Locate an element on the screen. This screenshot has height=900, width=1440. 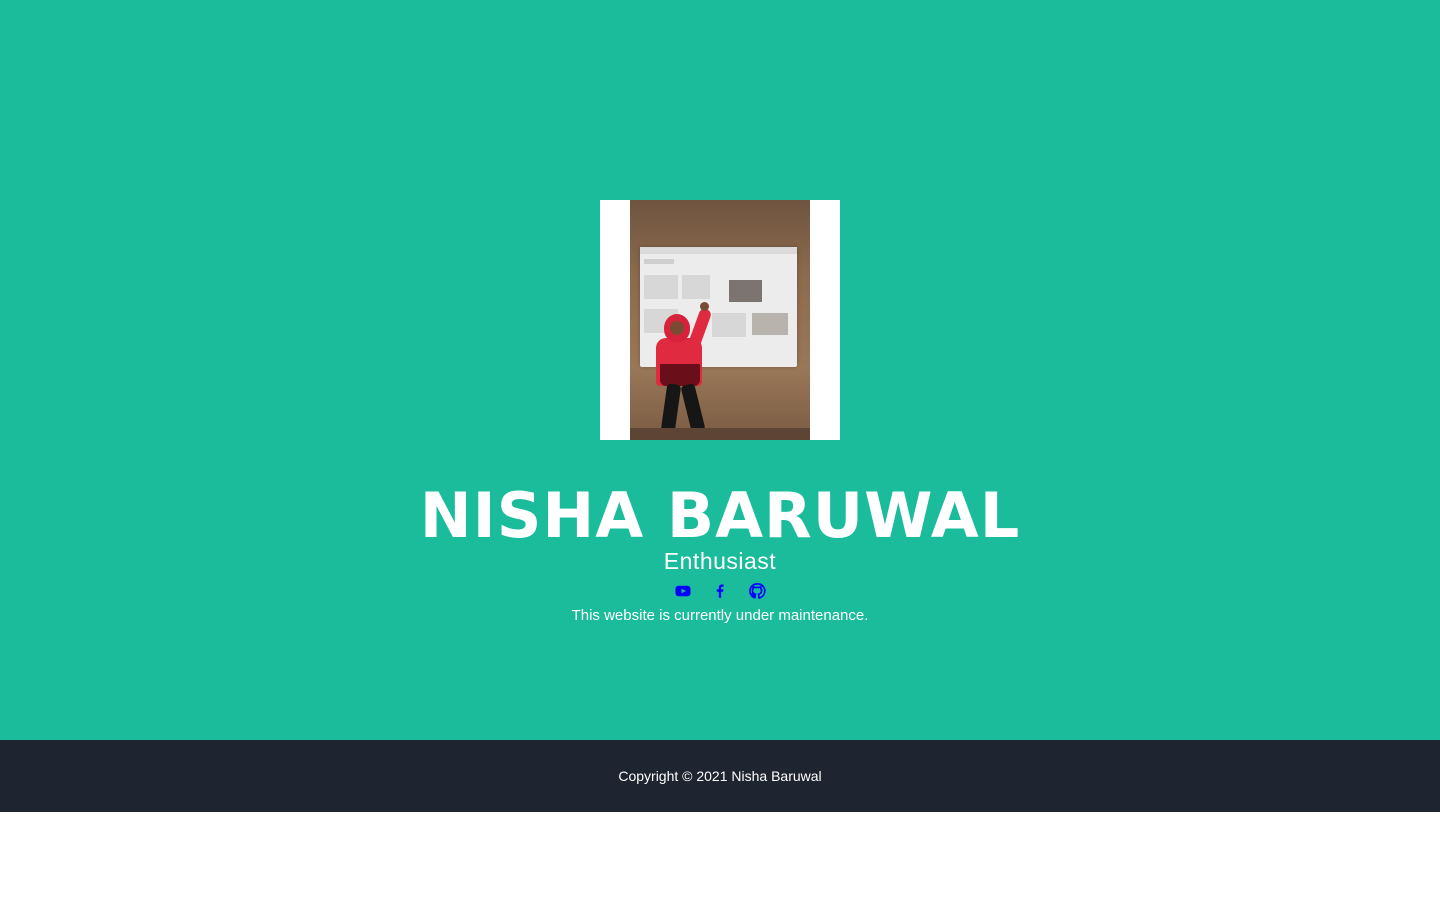
github-icon is located at coordinates (757, 591).